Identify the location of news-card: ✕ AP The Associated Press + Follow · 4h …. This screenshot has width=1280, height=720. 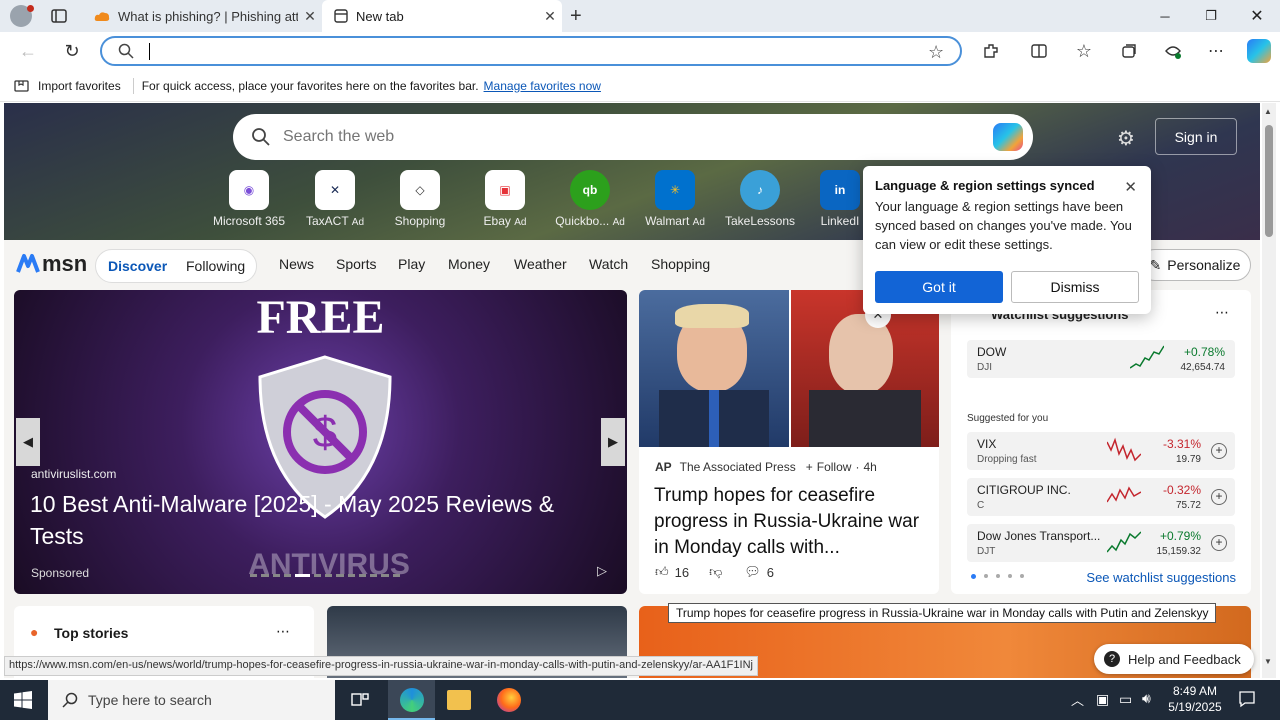
(789, 442).